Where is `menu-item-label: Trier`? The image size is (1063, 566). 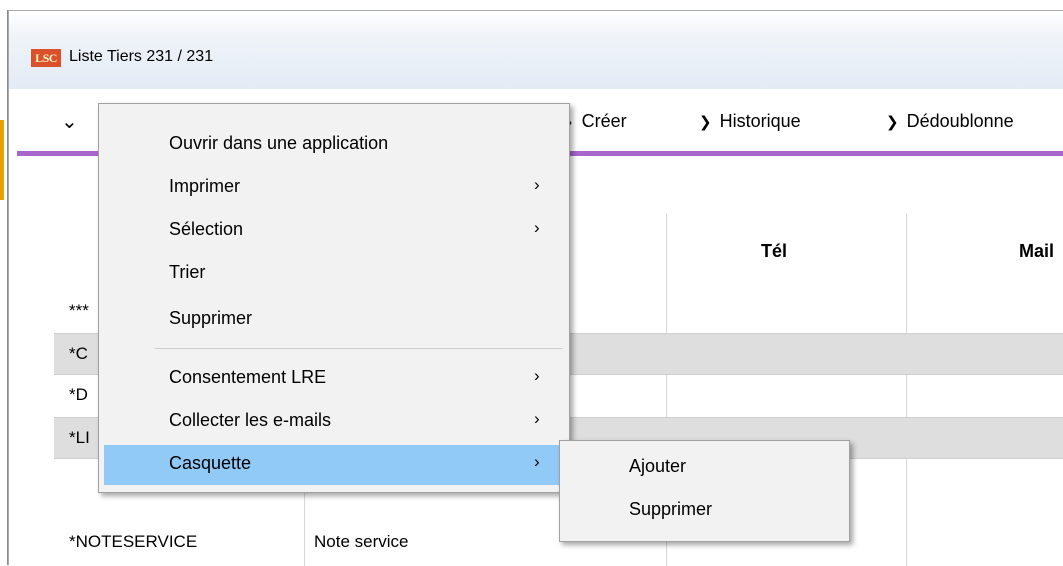 menu-item-label: Trier is located at coordinates (187, 272).